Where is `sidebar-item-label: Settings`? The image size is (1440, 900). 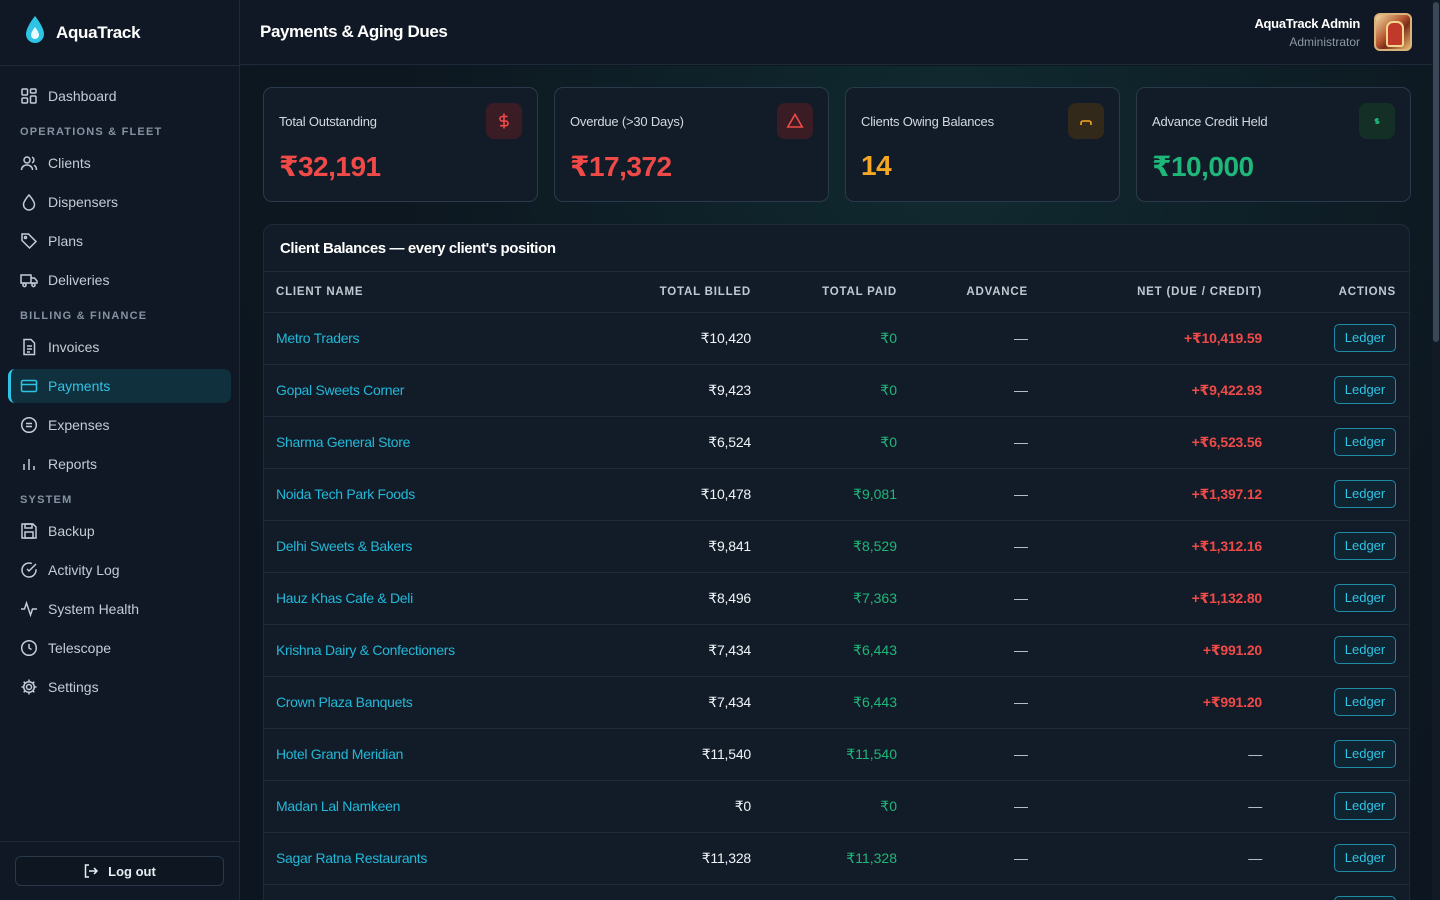
sidebar-item-label: Settings is located at coordinates (73, 687).